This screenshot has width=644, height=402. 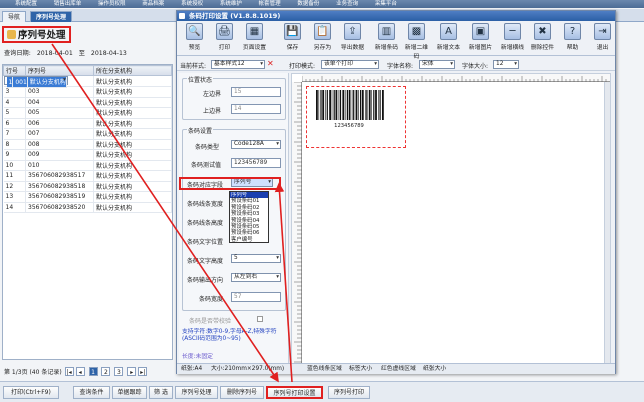 What do you see at coordinates (283, 282) in the screenshot?
I see `arrow-to-field-select` at bounding box center [283, 282].